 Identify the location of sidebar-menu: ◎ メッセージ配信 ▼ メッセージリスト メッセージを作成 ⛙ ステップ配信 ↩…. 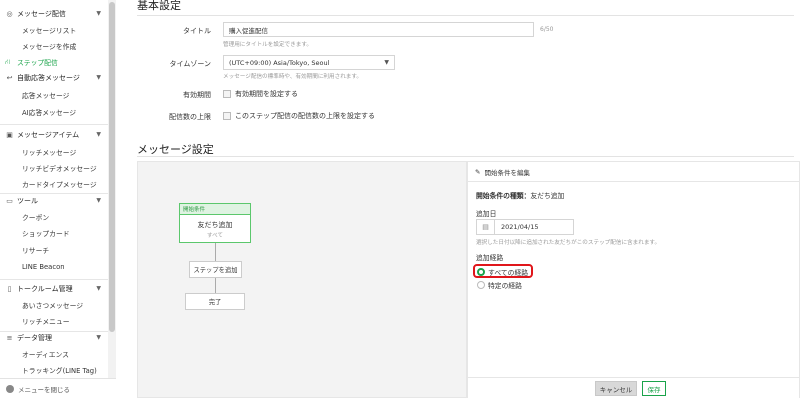
(54, 189).